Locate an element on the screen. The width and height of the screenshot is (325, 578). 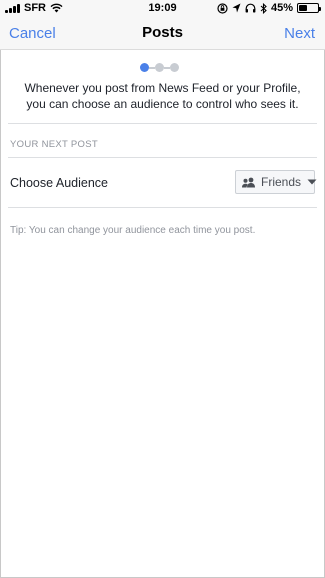
friends-icon is located at coordinates (248, 182).